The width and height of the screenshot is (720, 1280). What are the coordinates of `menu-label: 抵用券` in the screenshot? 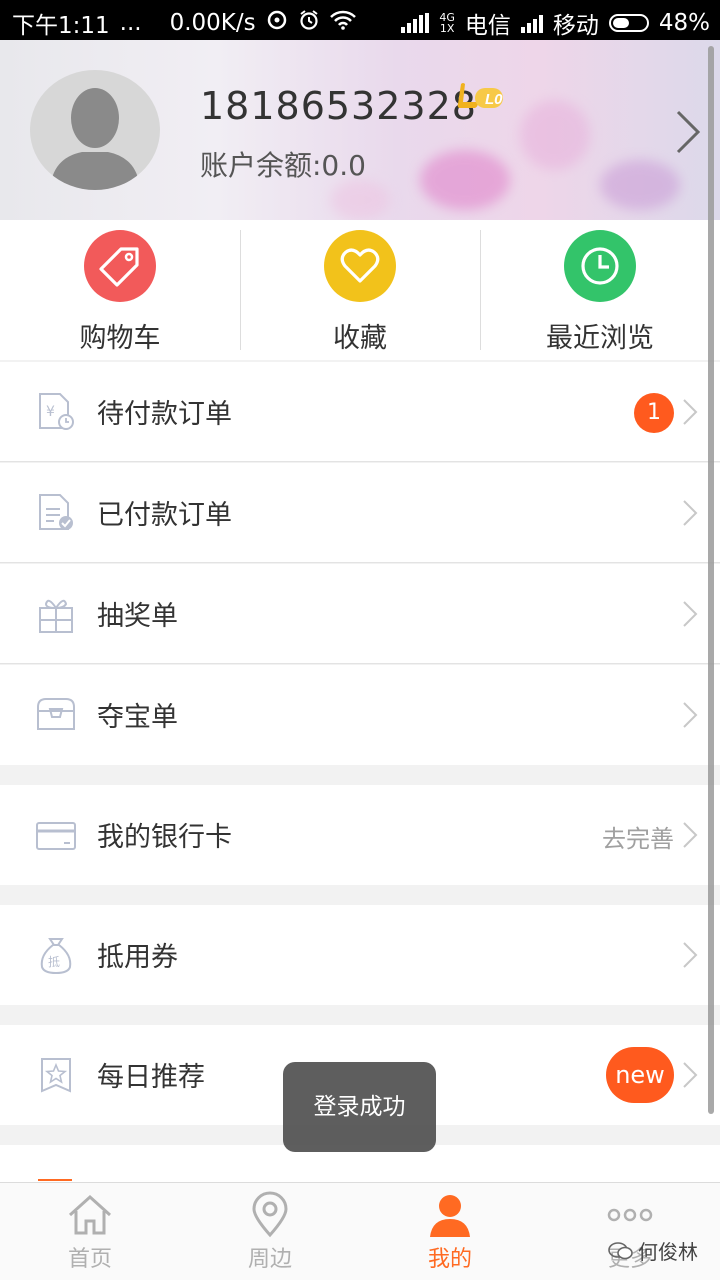 It's located at (137, 957).